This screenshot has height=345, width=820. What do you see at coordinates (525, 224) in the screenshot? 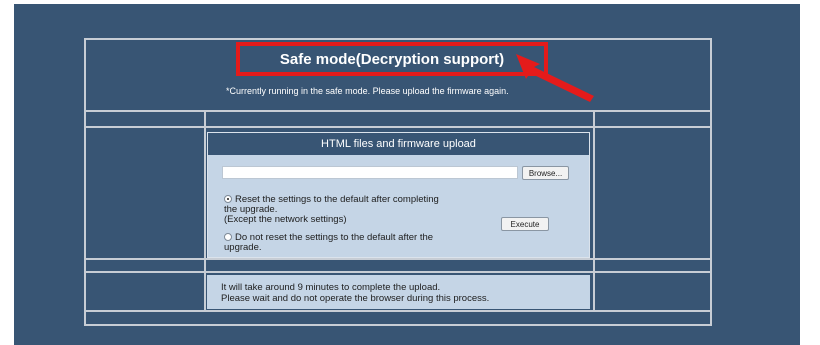
I see `execute-button: Execute` at bounding box center [525, 224].